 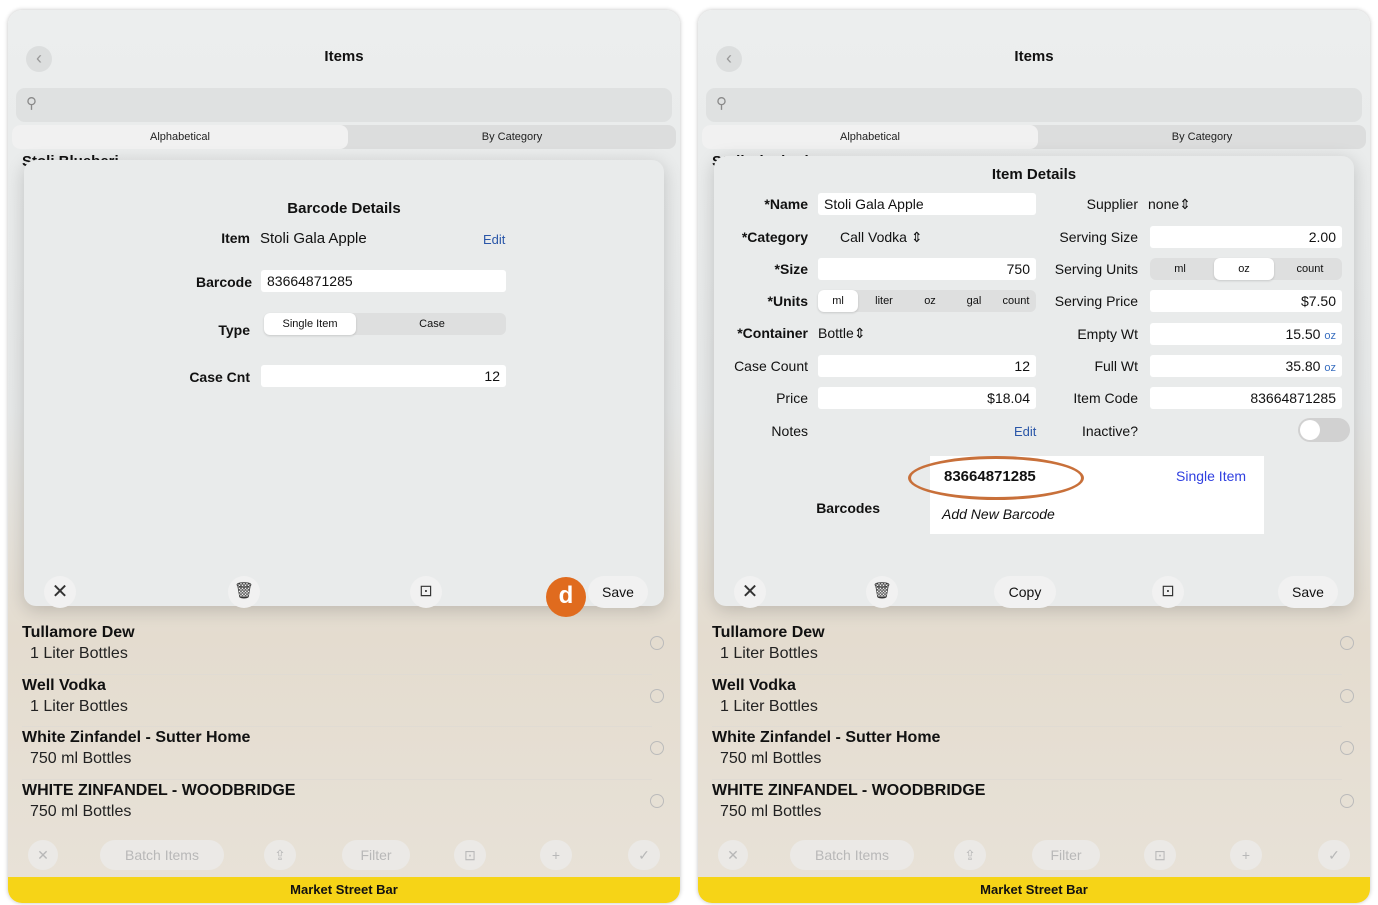 I want to click on size-field: 750, so click(x=927, y=269).